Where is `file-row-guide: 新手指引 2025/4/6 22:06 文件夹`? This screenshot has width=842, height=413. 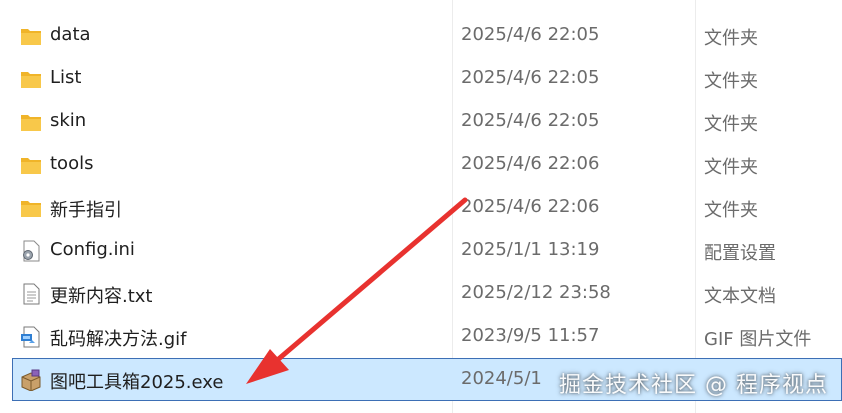
file-row-guide: 新手指引 2025/4/6 22:06 文件夹 is located at coordinates (421, 207).